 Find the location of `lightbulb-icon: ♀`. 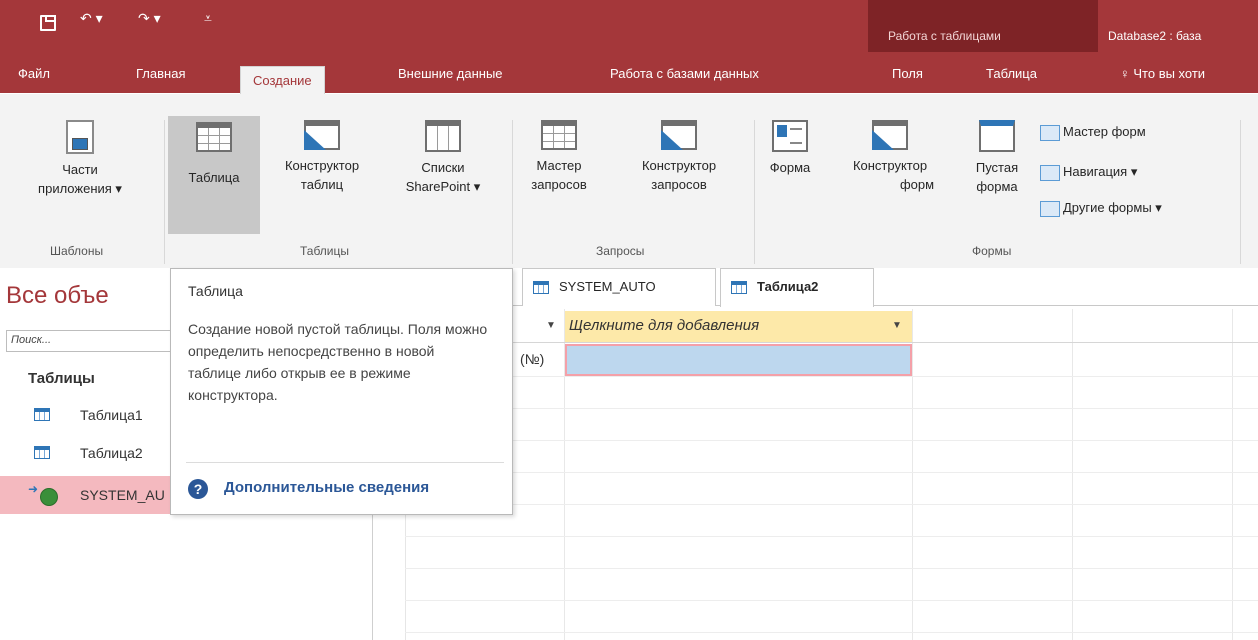

lightbulb-icon: ♀ is located at coordinates (1127, 73).